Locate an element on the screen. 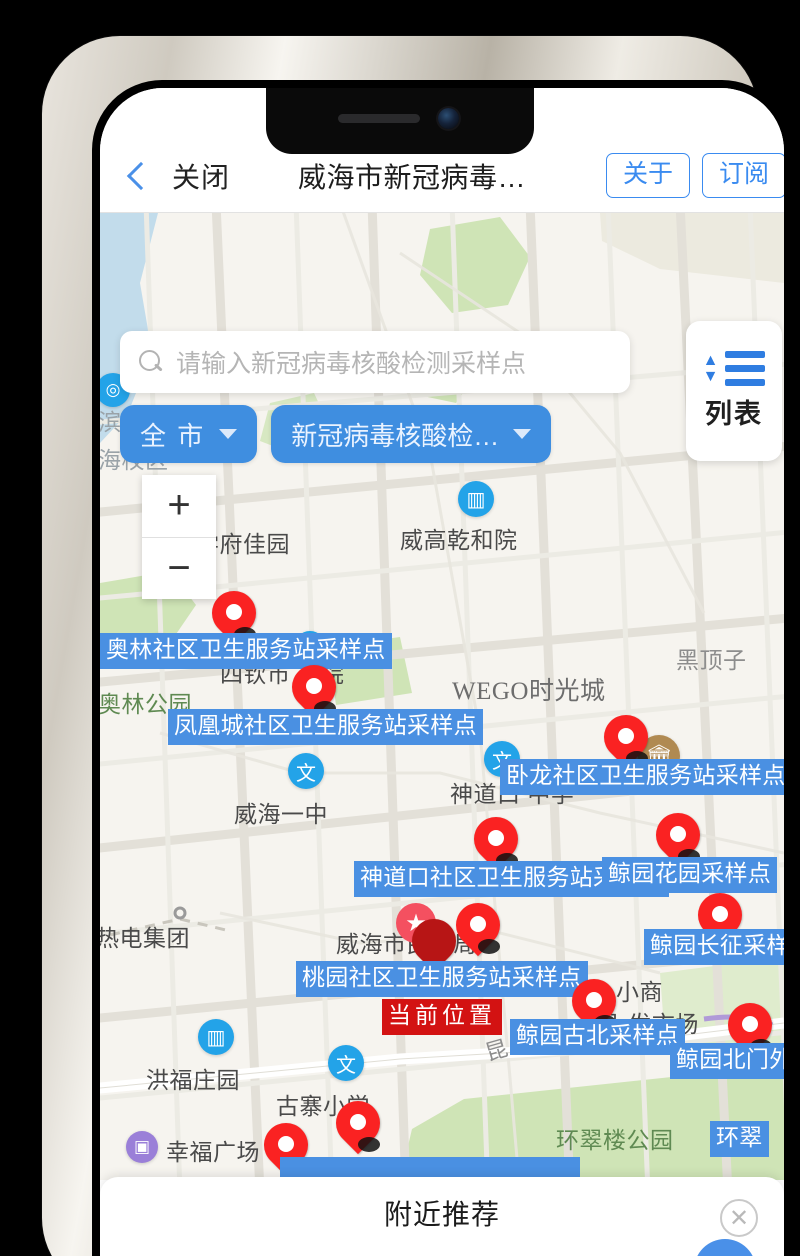 The width and height of the screenshot is (800, 1256). search-bar: 请输入新冠病毒核酸检测采样点 is located at coordinates (375, 362).